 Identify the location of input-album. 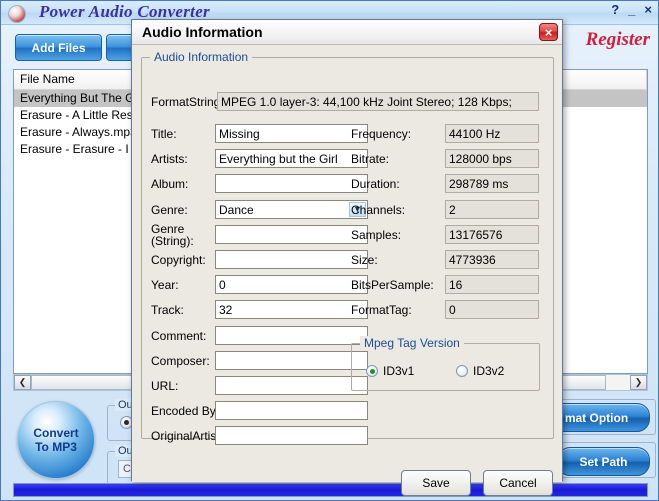
(291, 183).